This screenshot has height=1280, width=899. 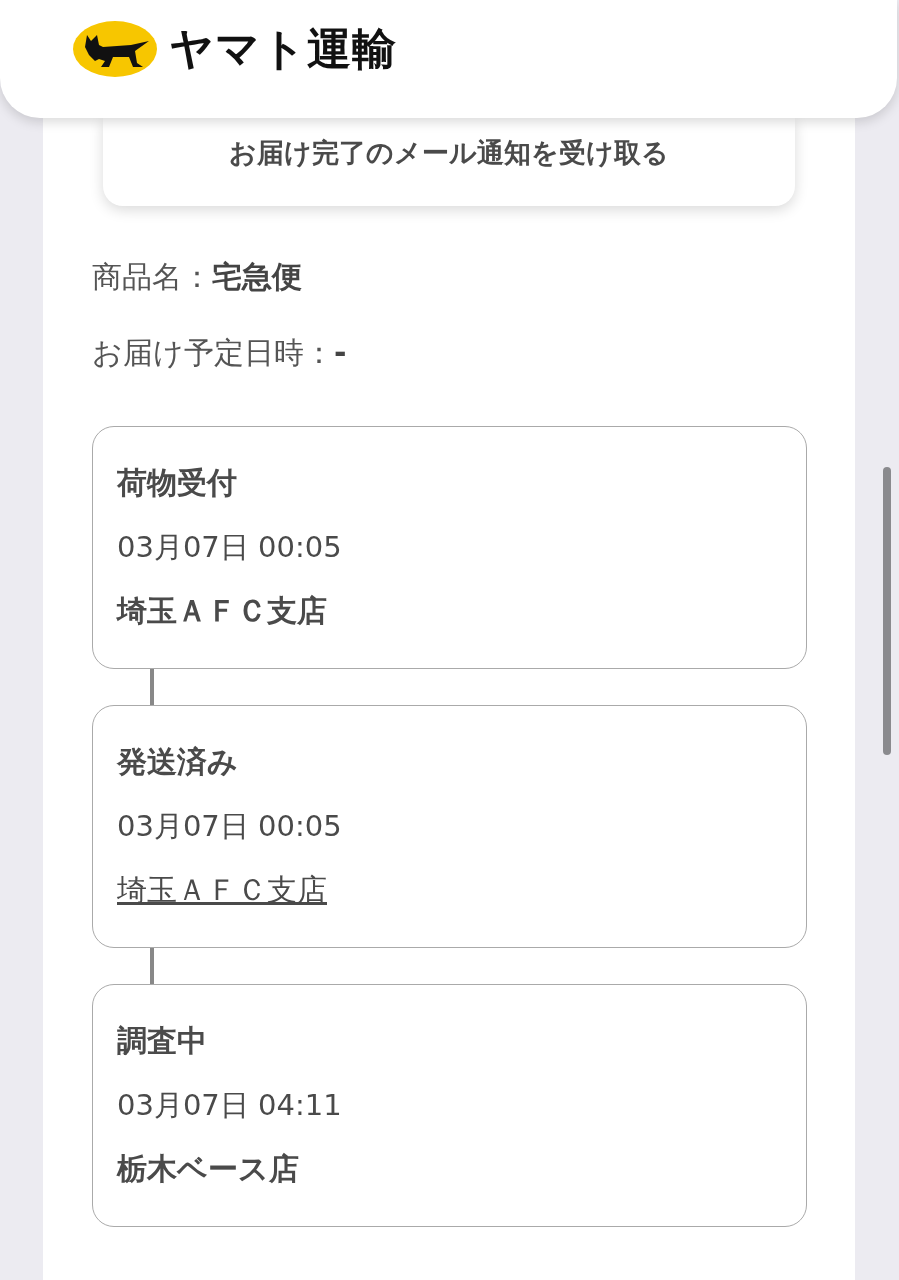 What do you see at coordinates (222, 611) in the screenshot?
I see `branch-text: 埼玉ＡＦＣ支店` at bounding box center [222, 611].